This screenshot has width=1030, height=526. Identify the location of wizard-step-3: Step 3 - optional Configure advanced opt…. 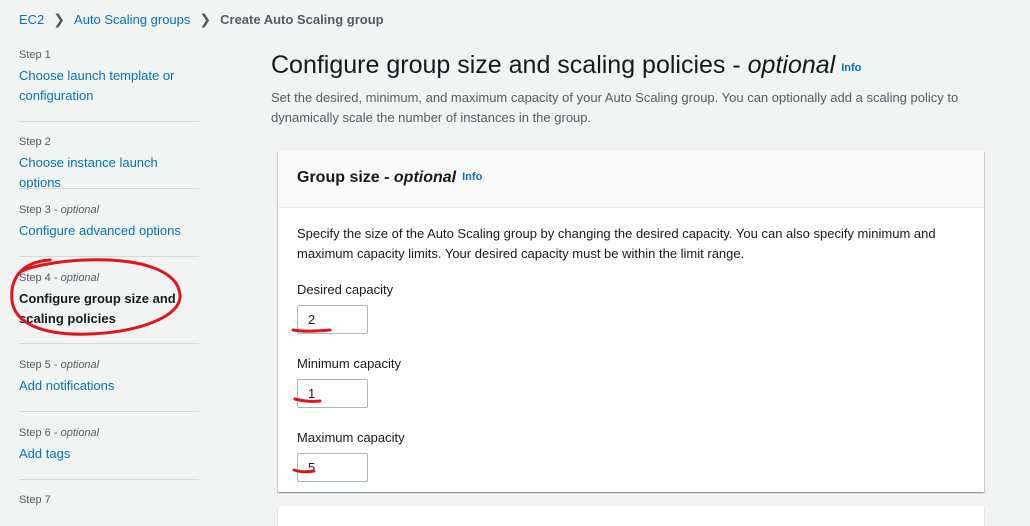
(109, 222).